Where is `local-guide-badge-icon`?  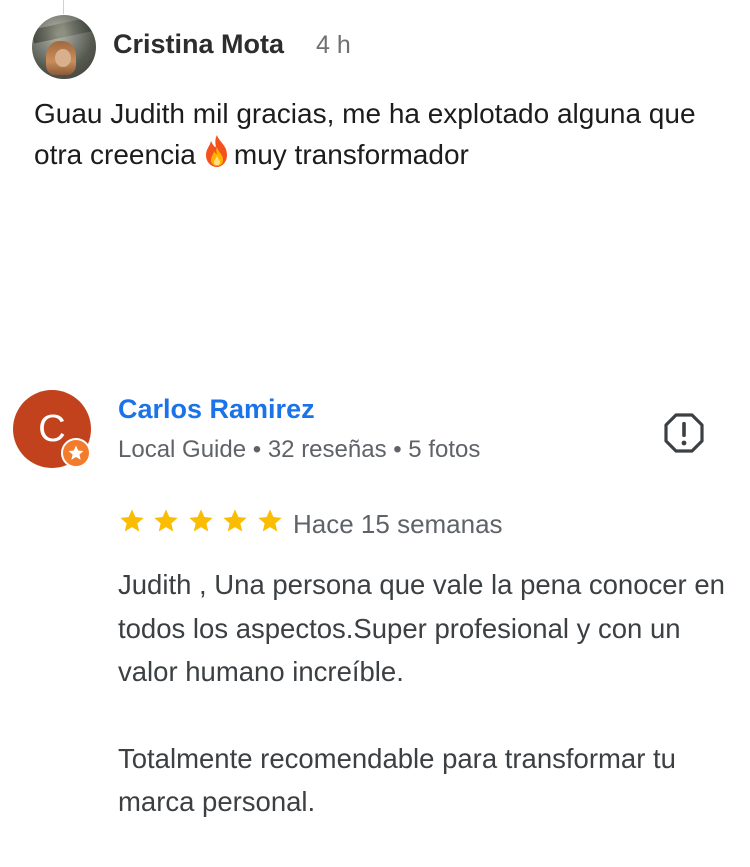 local-guide-badge-icon is located at coordinates (76, 453).